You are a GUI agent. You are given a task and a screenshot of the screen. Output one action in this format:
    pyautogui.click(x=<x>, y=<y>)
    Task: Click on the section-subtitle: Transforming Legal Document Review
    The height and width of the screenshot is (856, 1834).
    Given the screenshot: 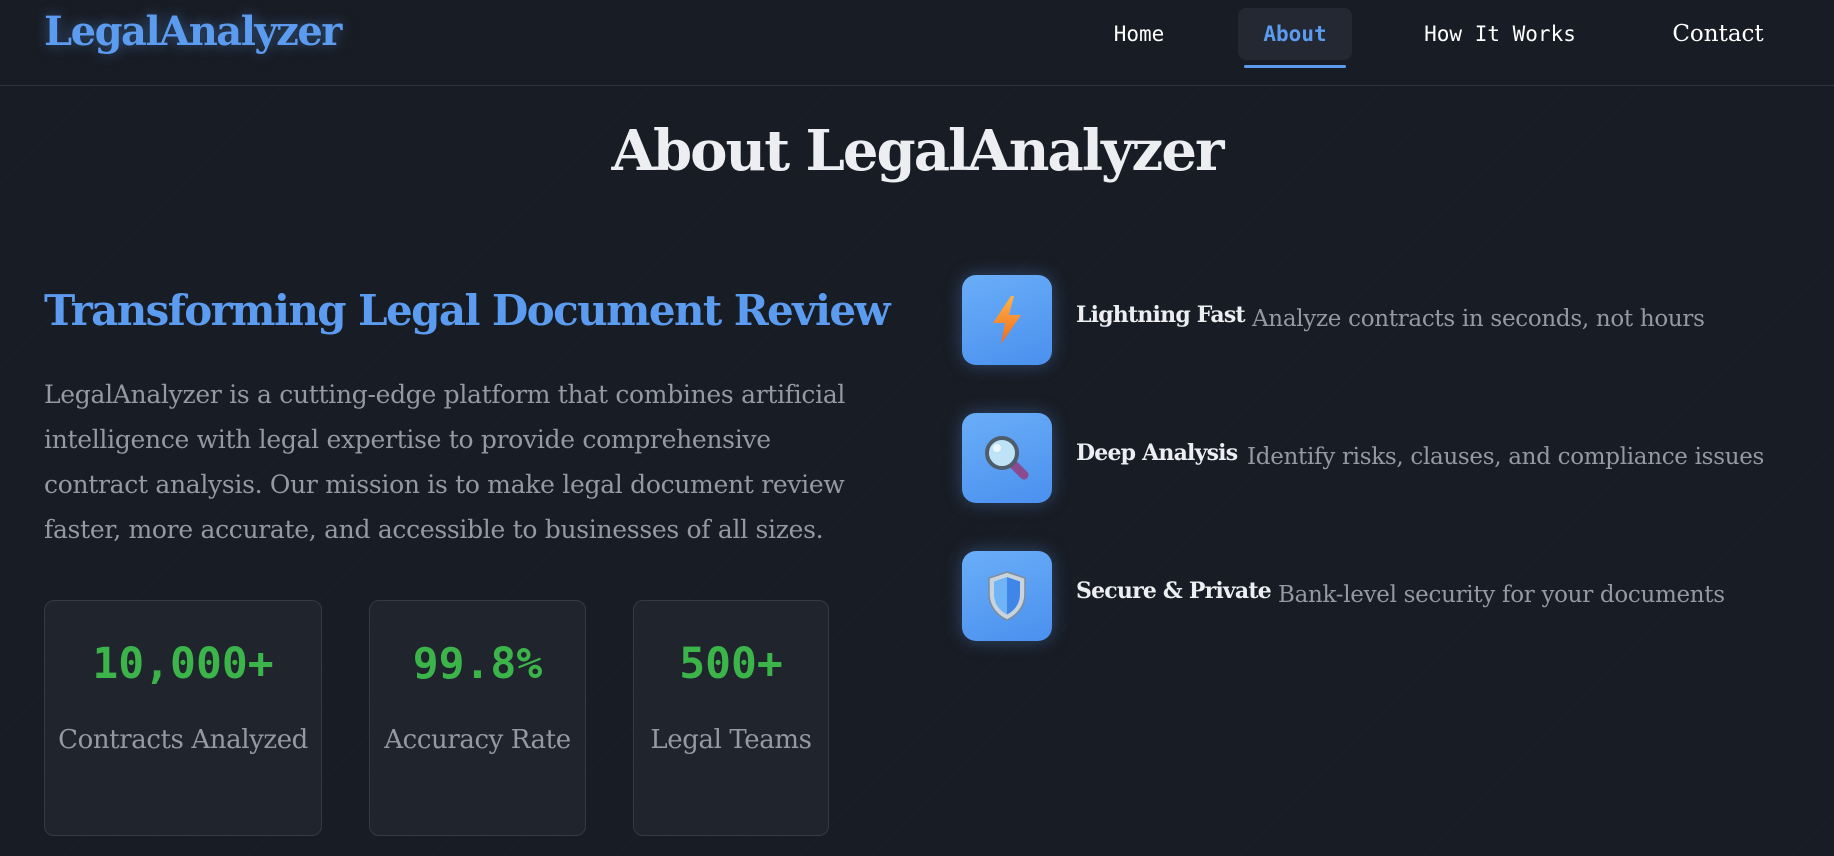 What is the action you would take?
    pyautogui.click(x=467, y=310)
    